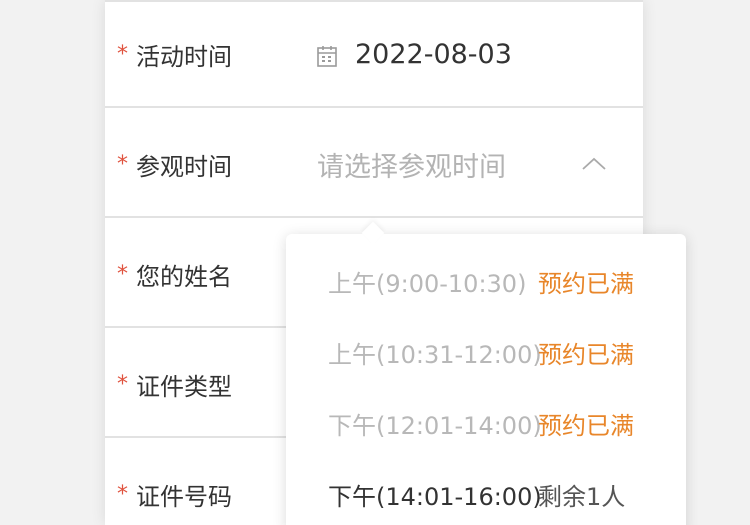  I want to click on time-option: 下午(14:01-16:00) 剩余1人, so click(486, 492).